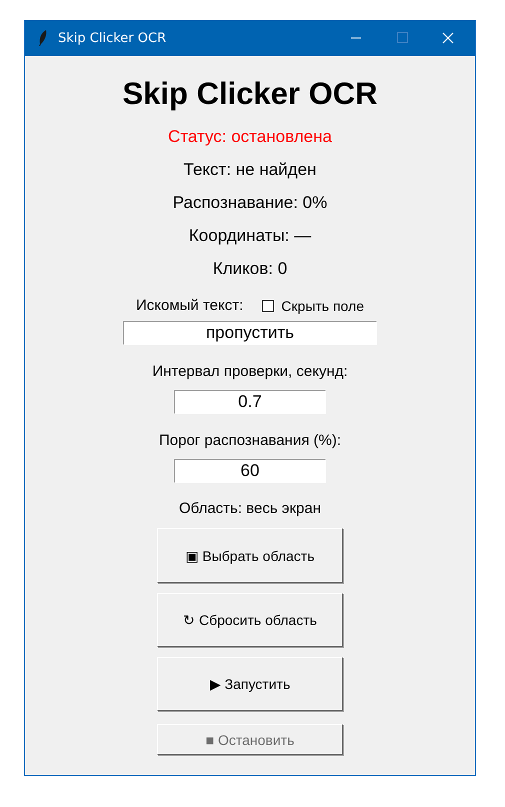  I want to click on app-heading: Skip Clicker OCR, so click(250, 94).